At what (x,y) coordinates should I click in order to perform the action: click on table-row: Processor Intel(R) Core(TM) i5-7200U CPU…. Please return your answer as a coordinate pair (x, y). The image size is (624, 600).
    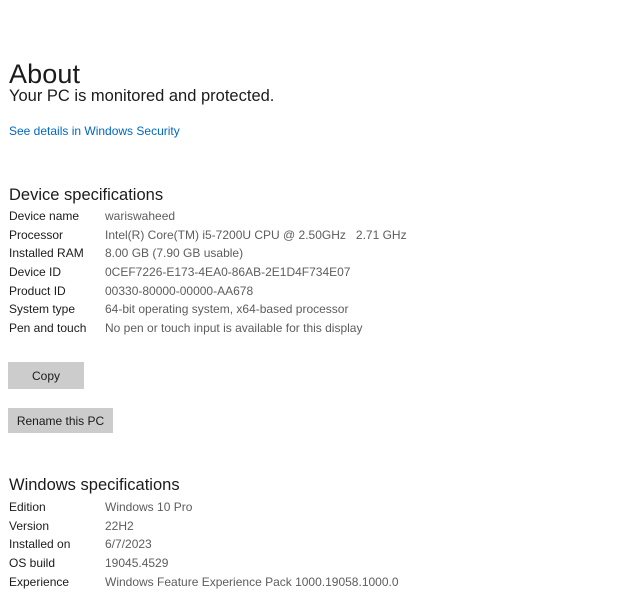
    Looking at the image, I should click on (309, 235).